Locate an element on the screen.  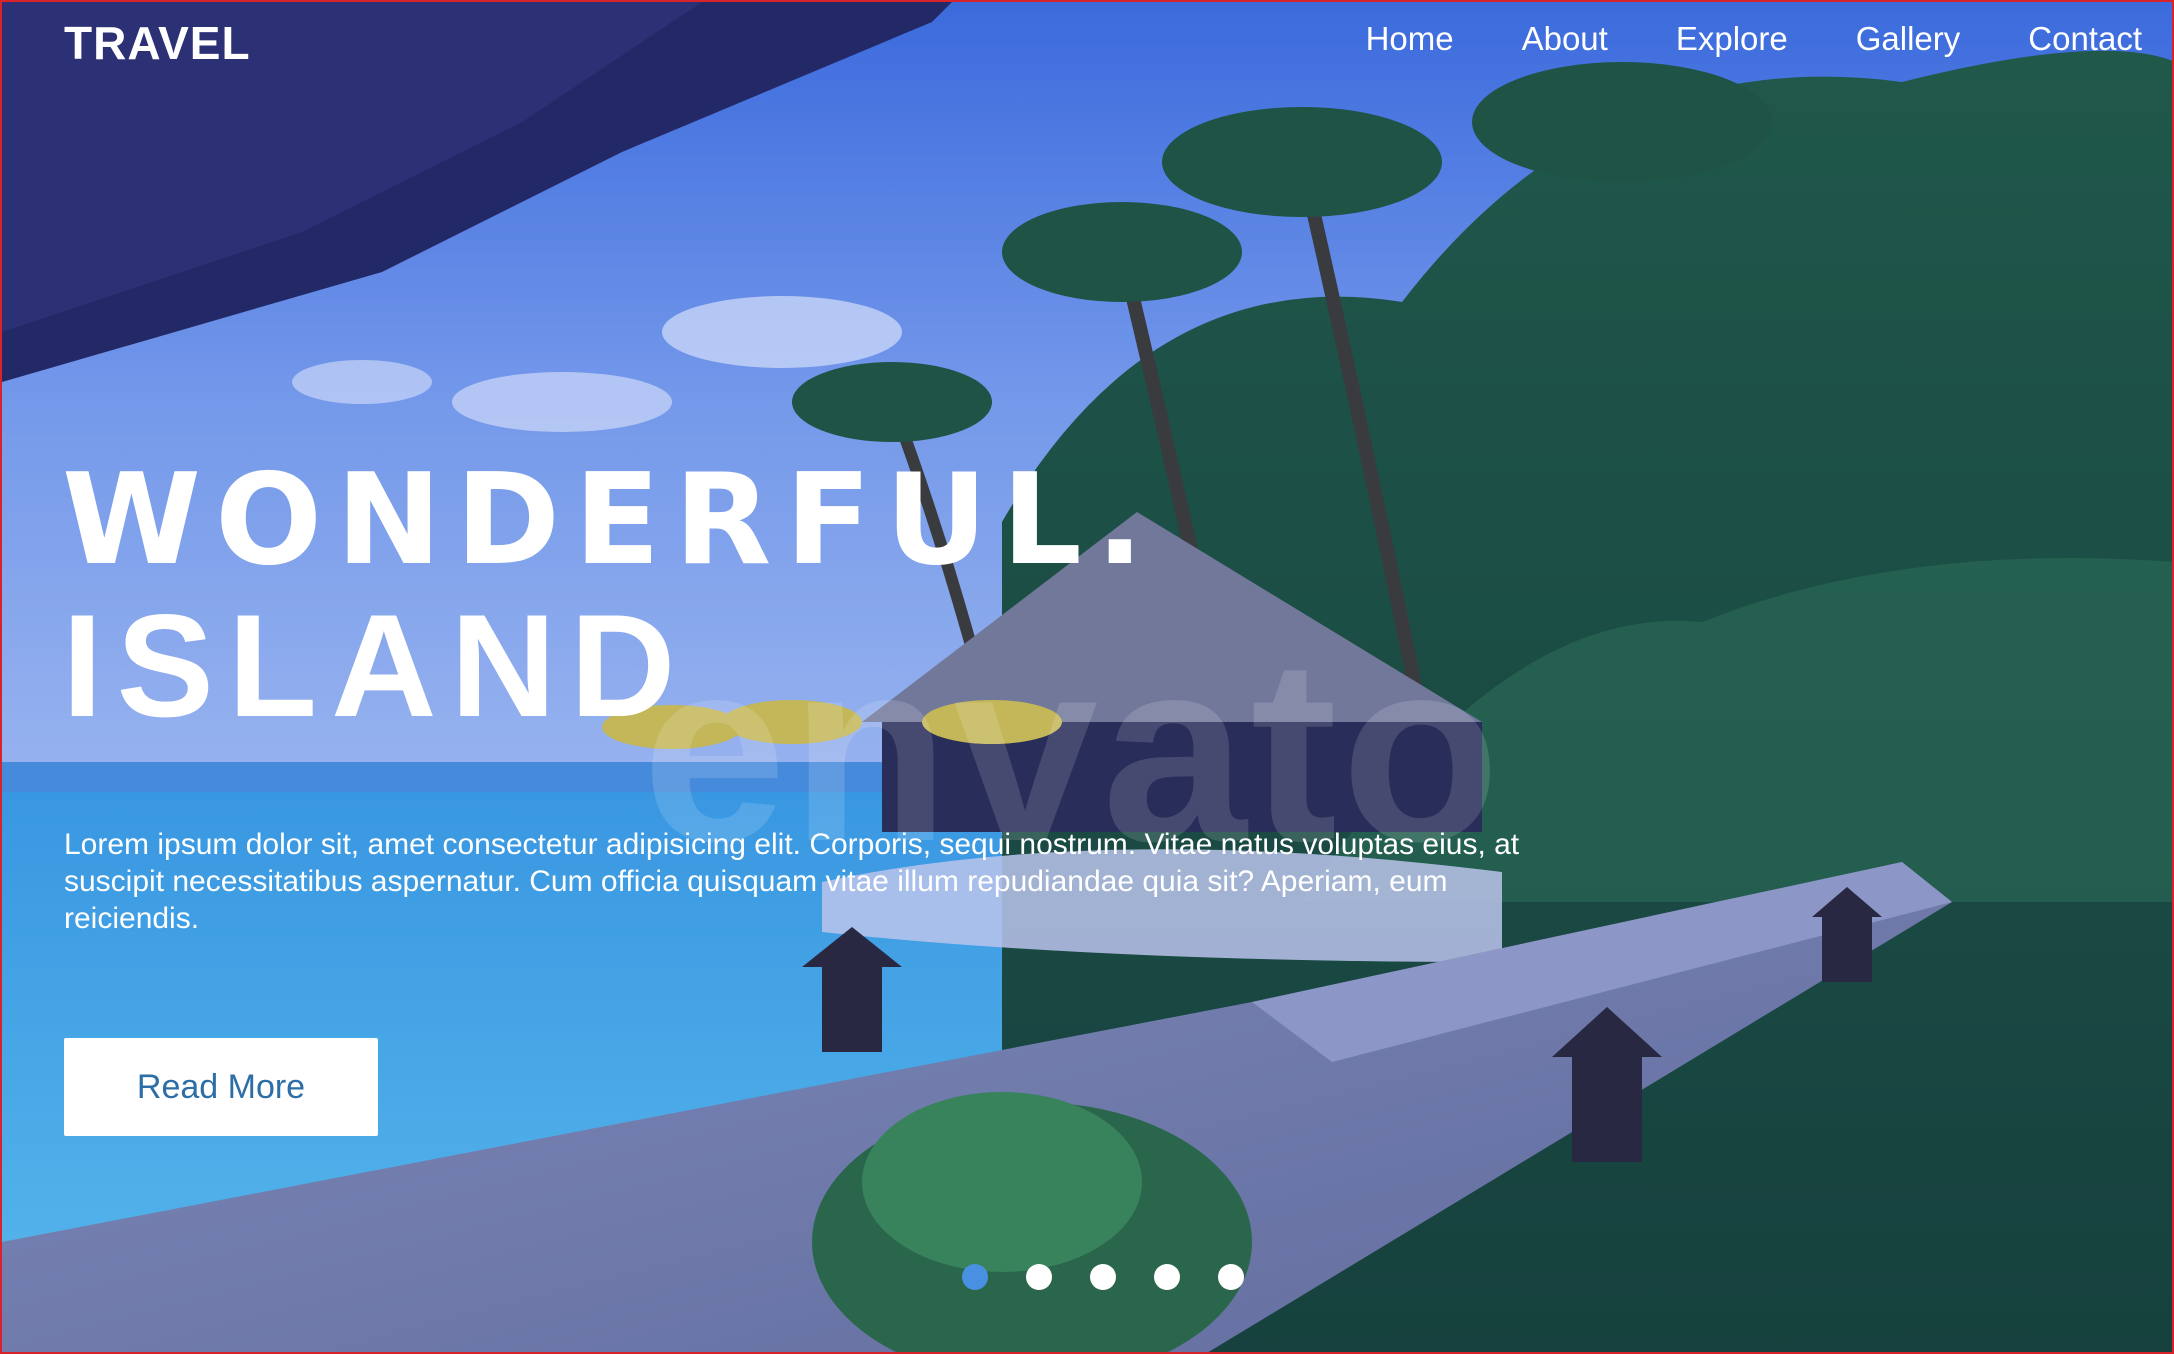
nav-item-explore: Explore is located at coordinates (1732, 39).